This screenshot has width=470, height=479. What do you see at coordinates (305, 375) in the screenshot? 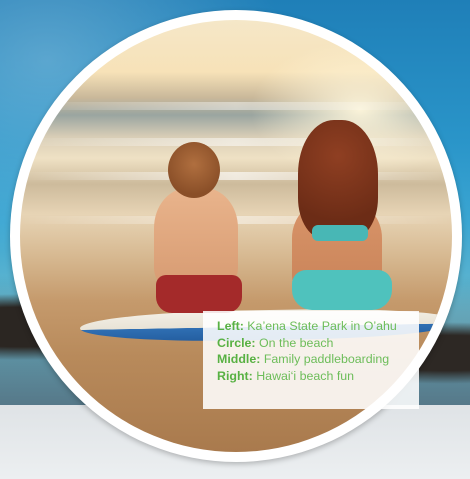
I see `caption-value: Hawai‘i beach fun` at bounding box center [305, 375].